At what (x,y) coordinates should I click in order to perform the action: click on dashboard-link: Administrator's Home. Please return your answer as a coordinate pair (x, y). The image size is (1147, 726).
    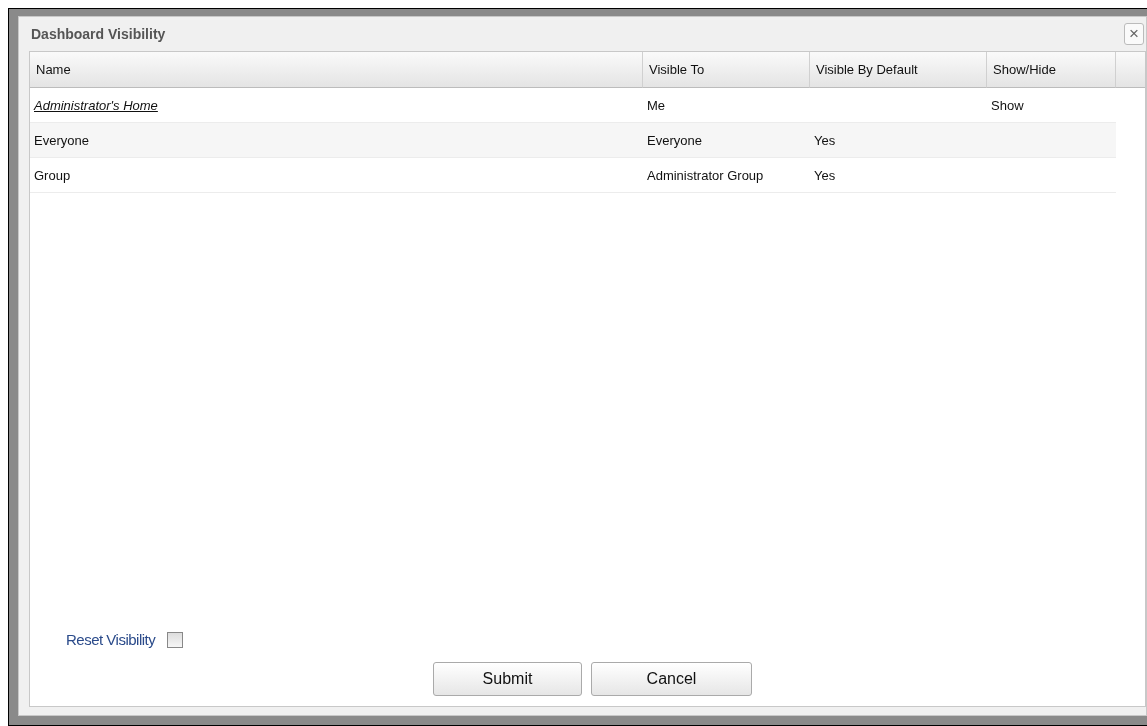
    Looking at the image, I should click on (96, 105).